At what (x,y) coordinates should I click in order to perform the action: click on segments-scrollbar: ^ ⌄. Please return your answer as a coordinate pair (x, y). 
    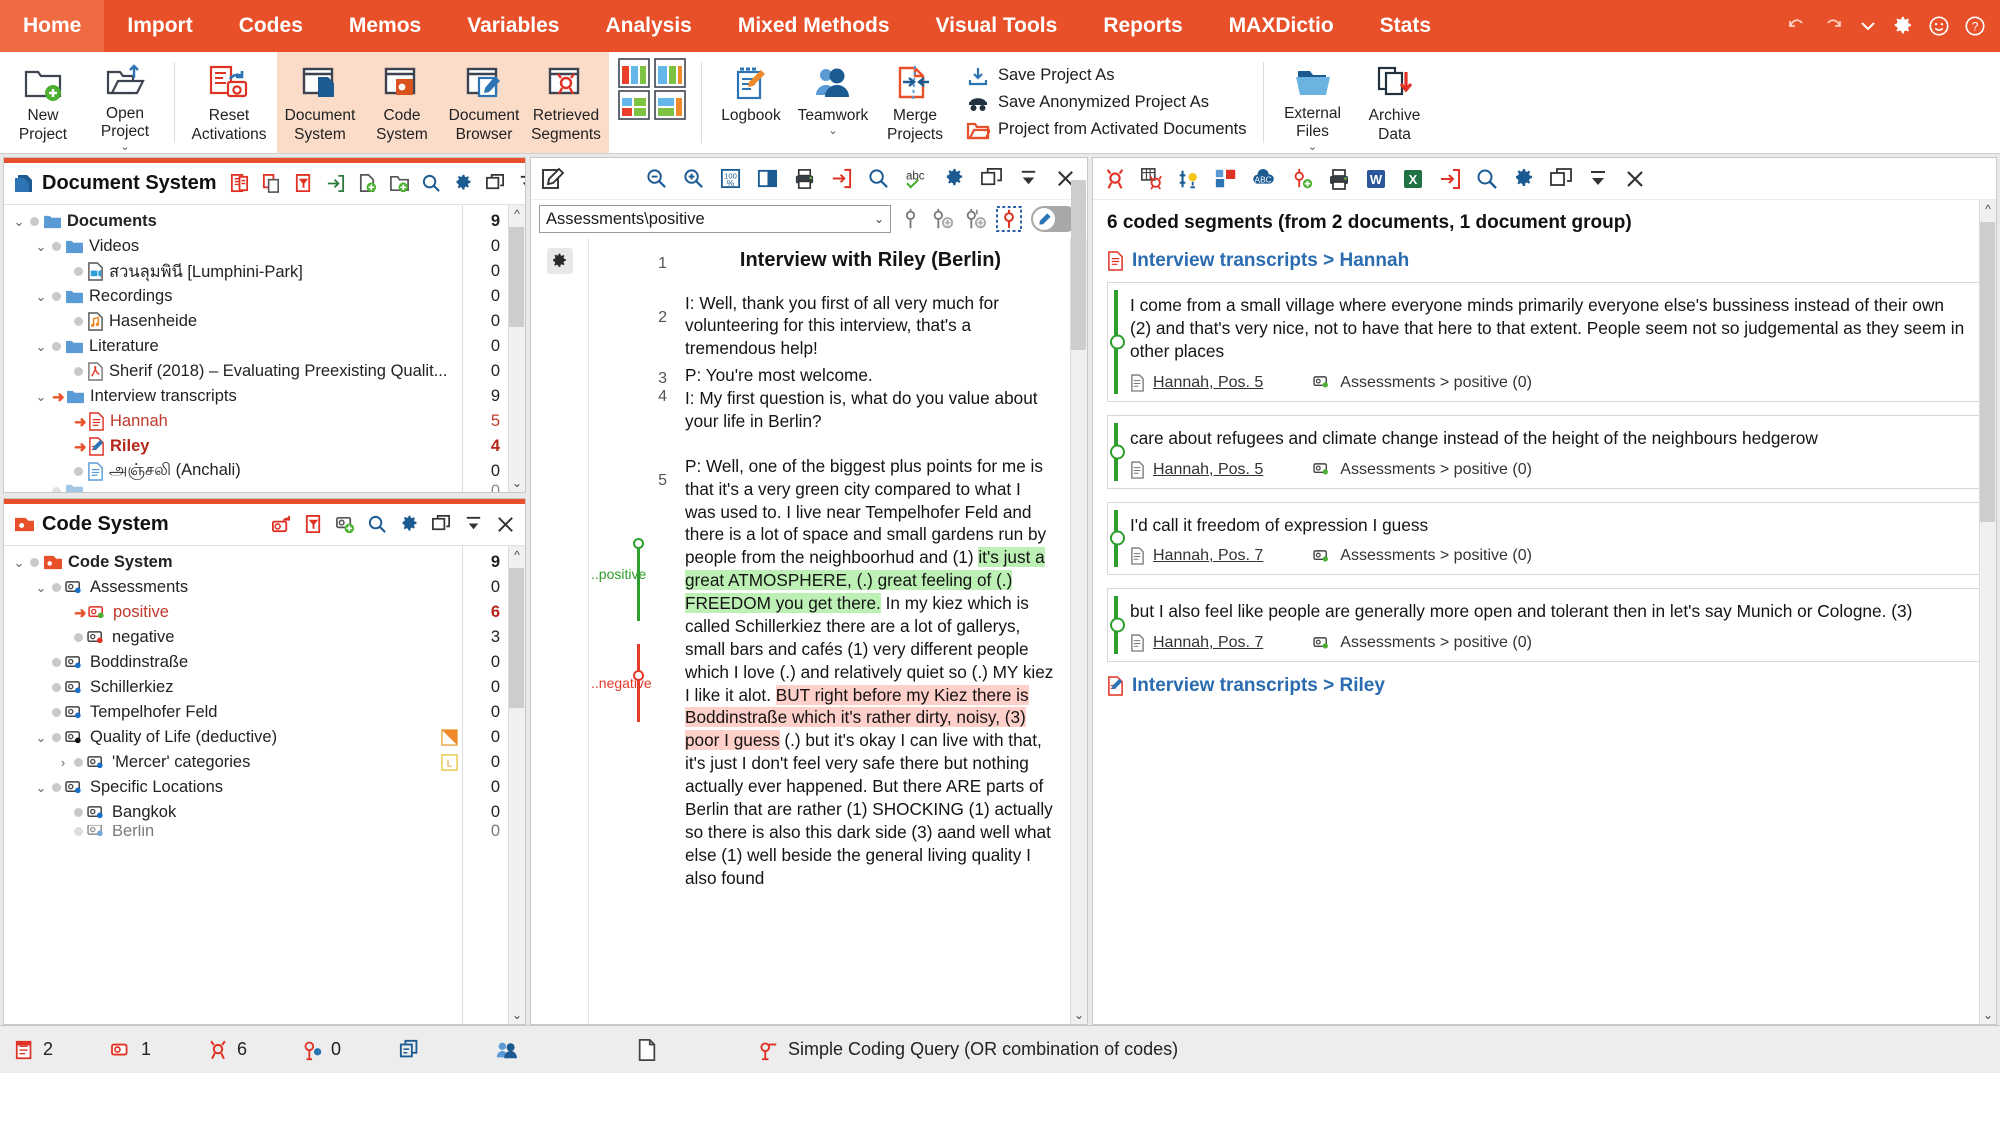
    Looking at the image, I should click on (1987, 612).